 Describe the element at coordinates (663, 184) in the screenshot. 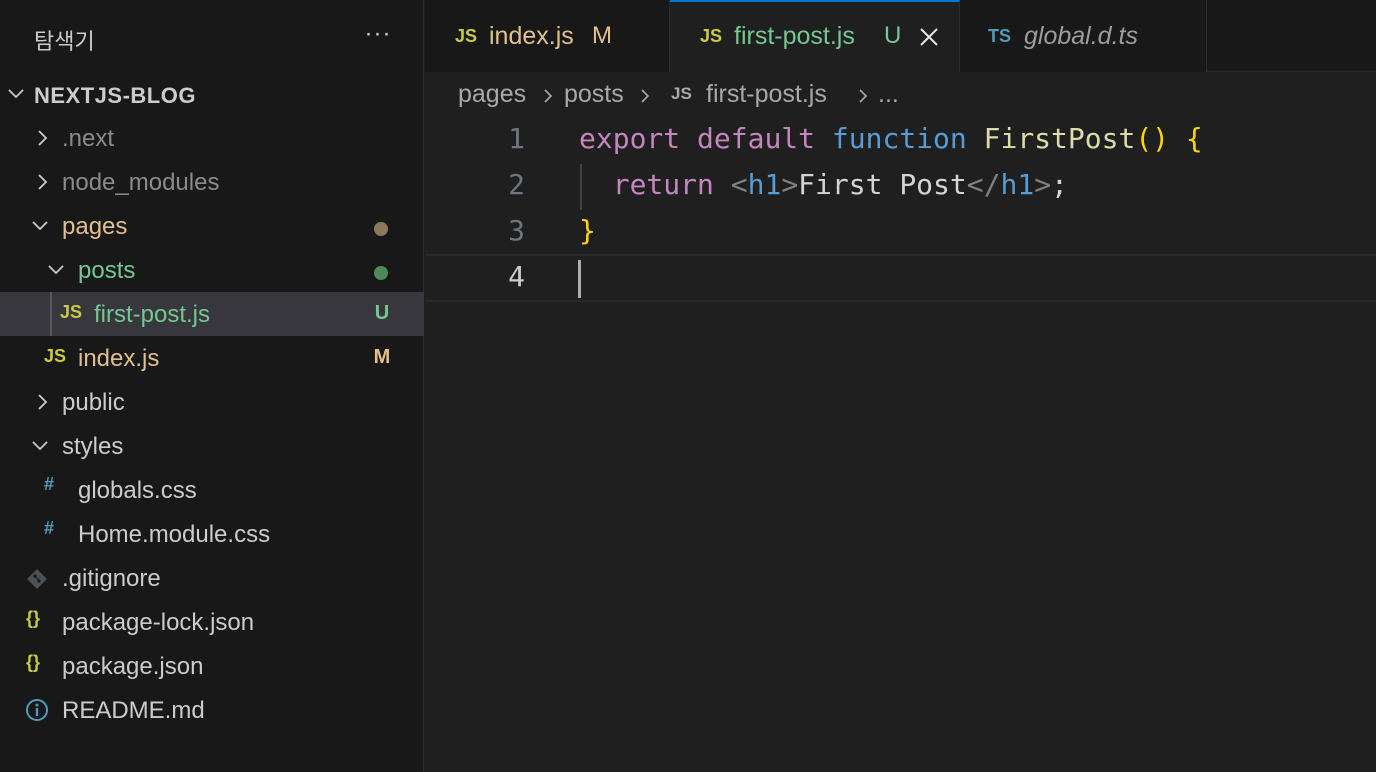

I see `keyword: return` at that location.